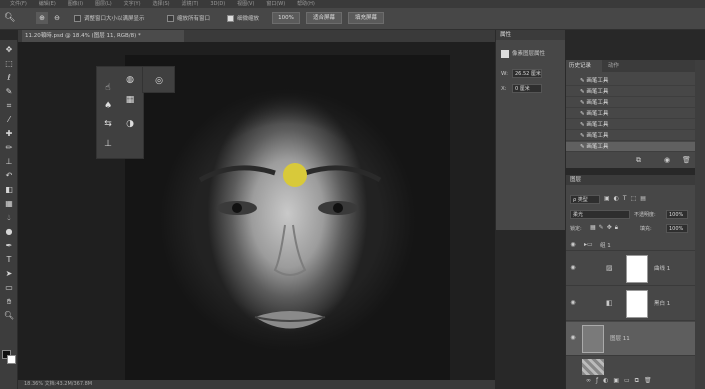 This screenshot has height=389, width=705. Describe the element at coordinates (529, 54) in the screenshot. I see `pixel-layer-properties-label: 像素图层属性` at that location.